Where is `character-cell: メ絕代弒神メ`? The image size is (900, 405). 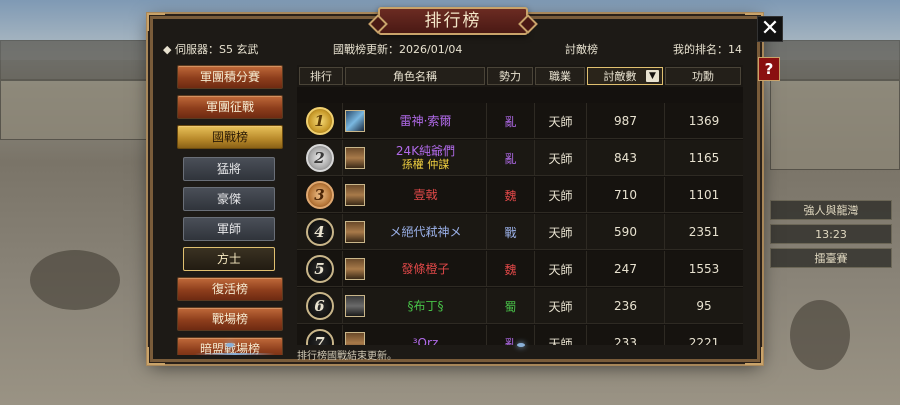
character-cell: メ絕代弒神メ is located at coordinates (415, 232).